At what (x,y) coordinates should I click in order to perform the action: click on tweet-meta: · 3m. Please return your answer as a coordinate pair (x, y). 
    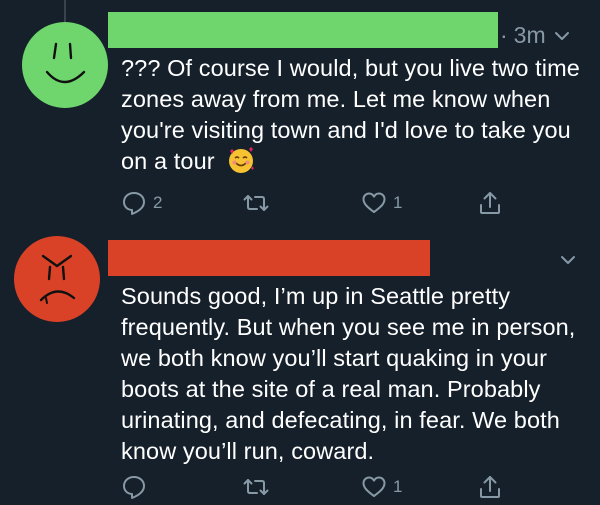
    Looking at the image, I should click on (536, 35).